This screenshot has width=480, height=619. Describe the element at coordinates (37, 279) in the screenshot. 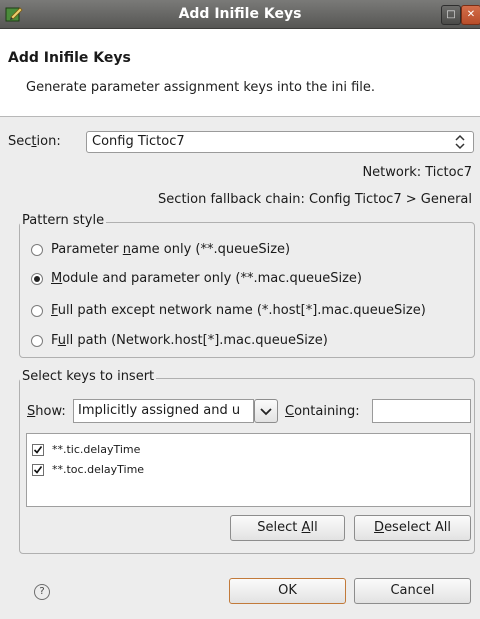

I see `radio-circle-selected` at that location.